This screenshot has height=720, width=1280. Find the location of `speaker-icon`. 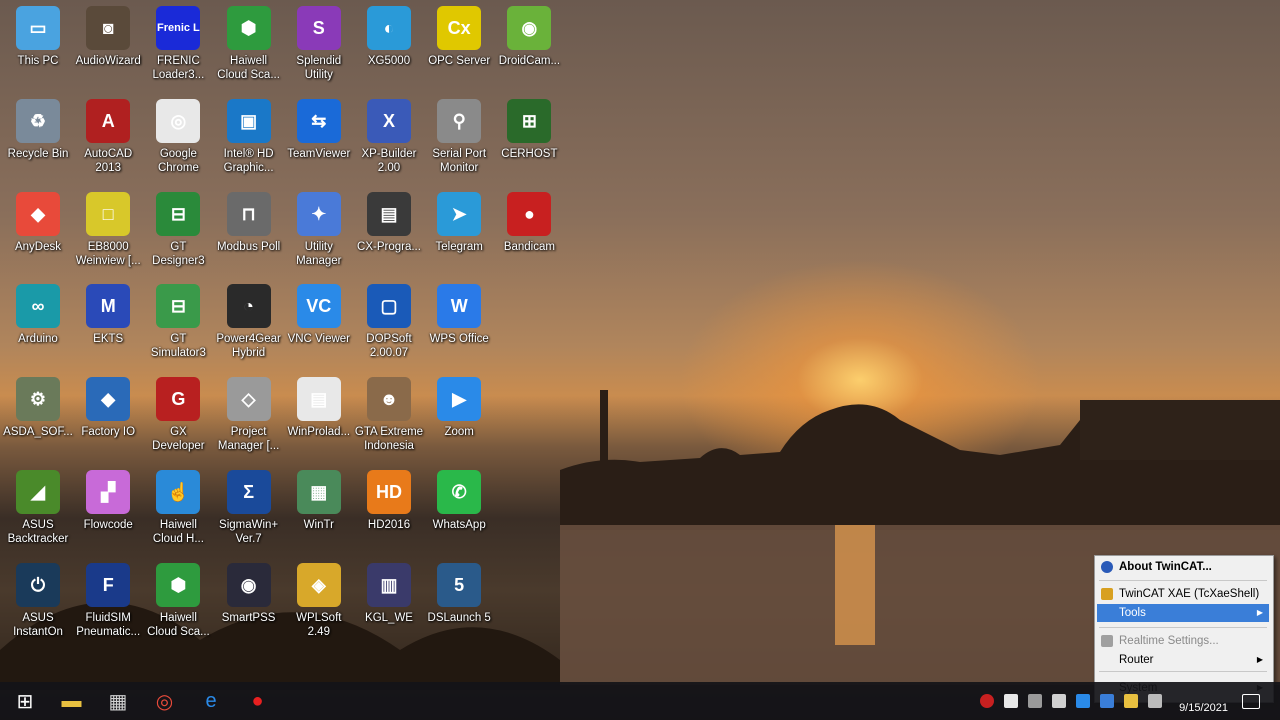

speaker-icon is located at coordinates (1155, 701).